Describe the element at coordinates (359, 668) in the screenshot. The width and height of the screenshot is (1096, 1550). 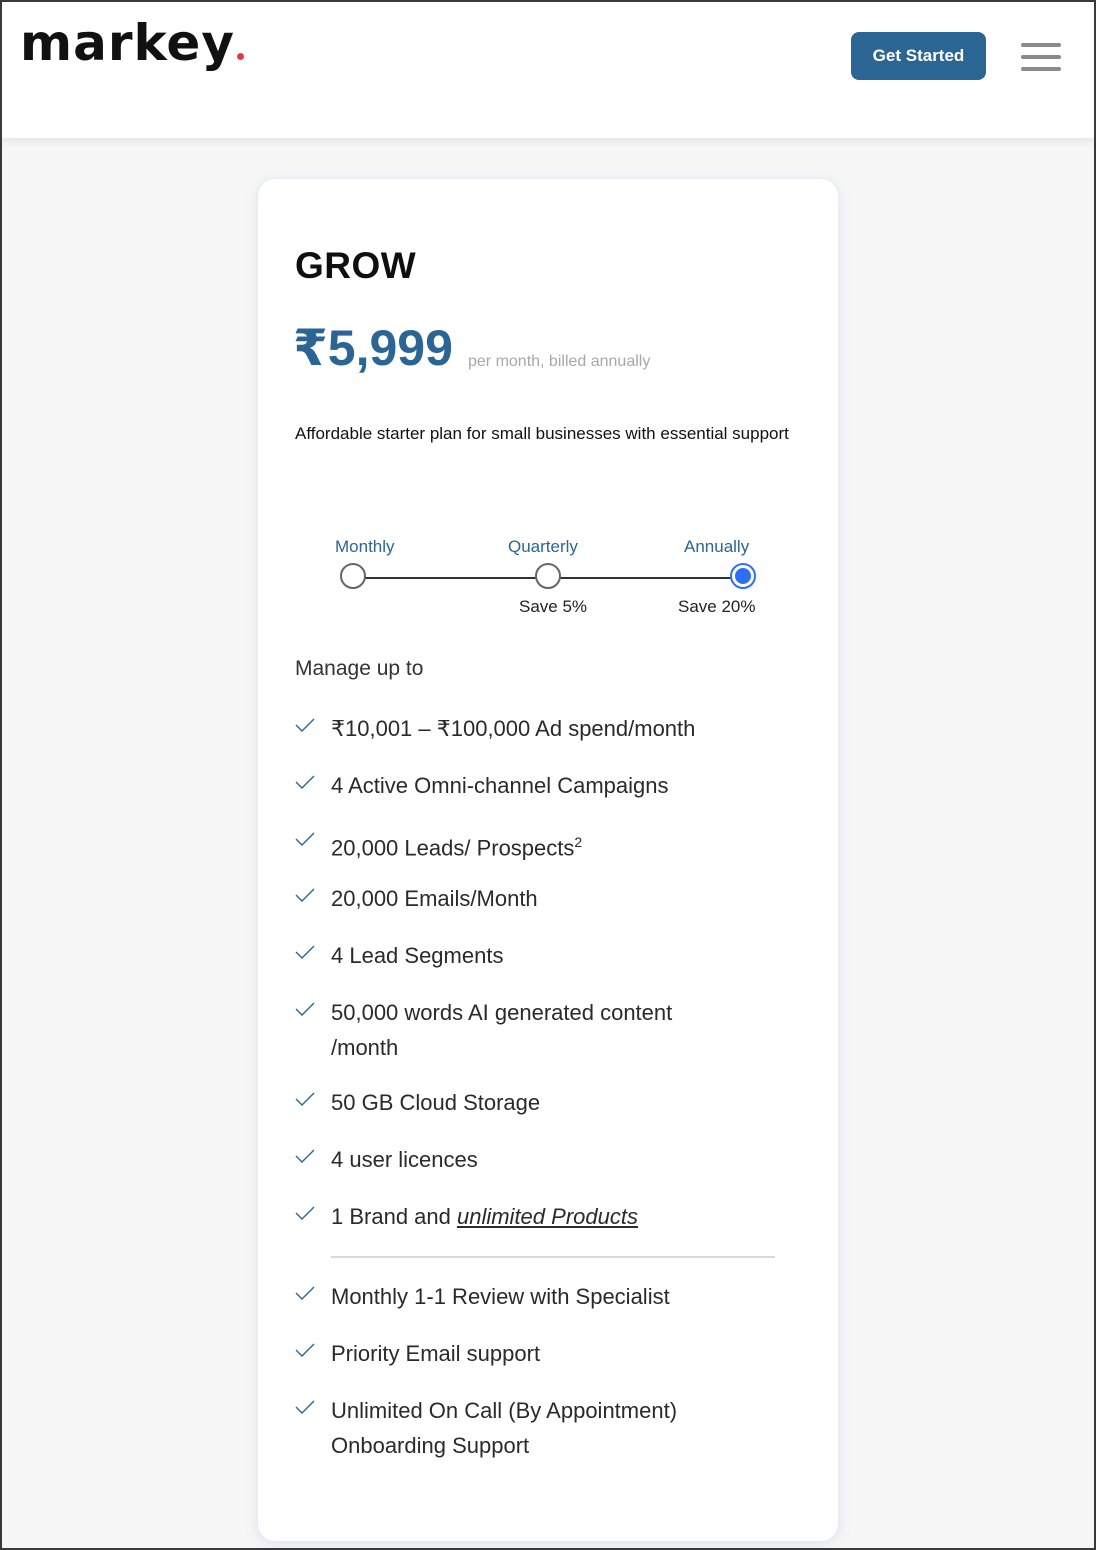
I see `features-heading: Manage up to` at that location.